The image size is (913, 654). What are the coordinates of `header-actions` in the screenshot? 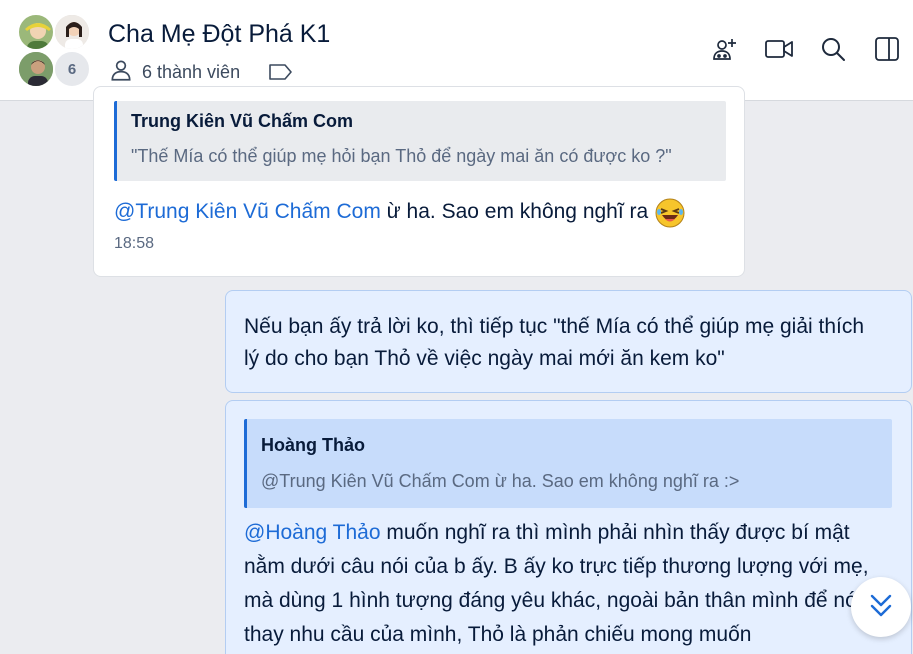 It's located at (806, 49).